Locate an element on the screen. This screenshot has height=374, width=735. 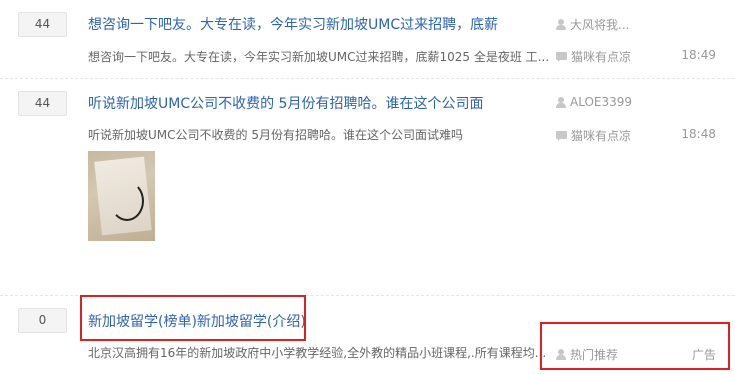
last-reply-time: 18:49 is located at coordinates (698, 55).